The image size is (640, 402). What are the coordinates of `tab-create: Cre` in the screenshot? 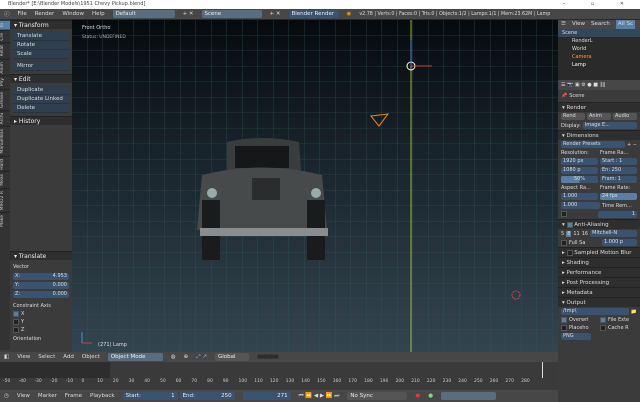 It's located at (5, 36).